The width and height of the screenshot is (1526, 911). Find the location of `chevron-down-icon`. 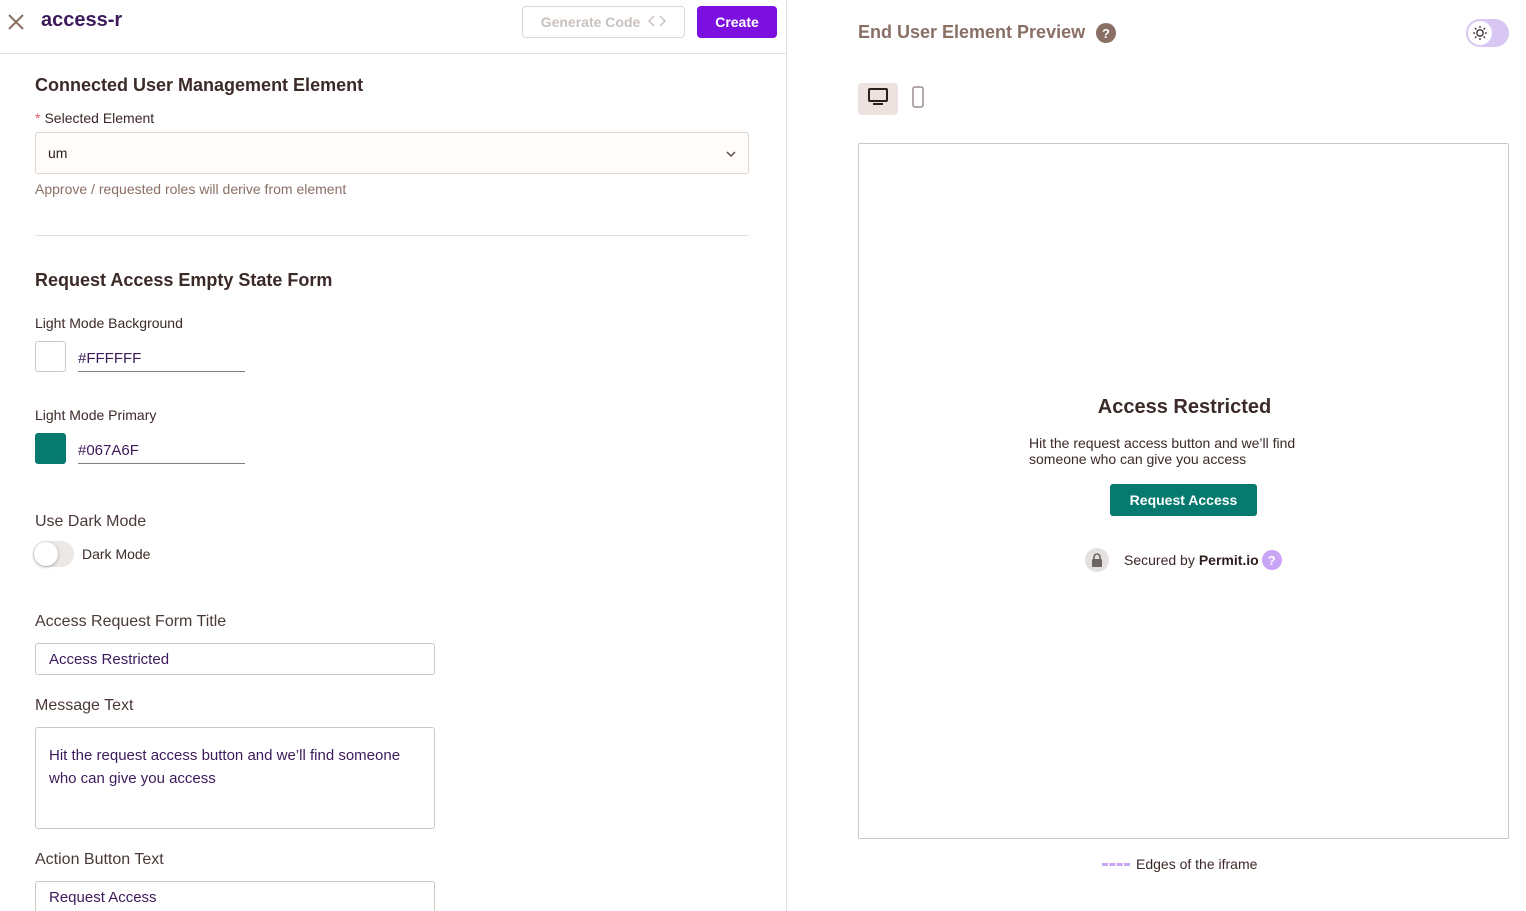

chevron-down-icon is located at coordinates (731, 154).